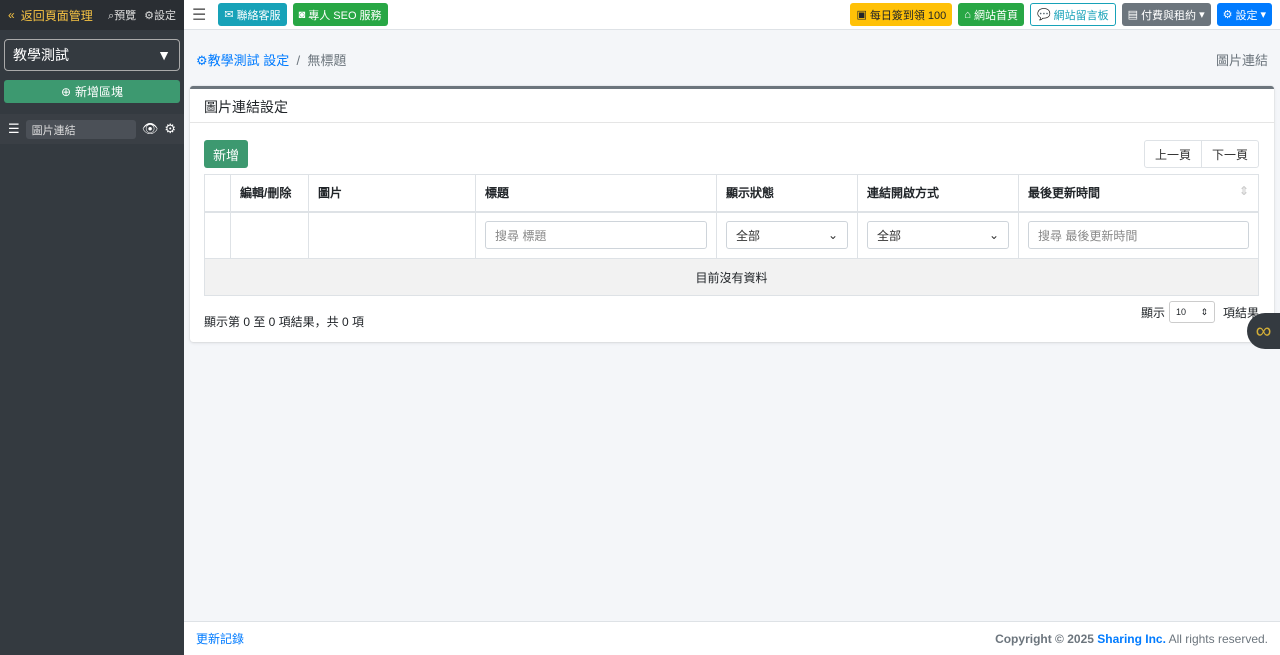  What do you see at coordinates (1173, 154) in the screenshot?
I see `prev-page-button: 上一頁` at bounding box center [1173, 154].